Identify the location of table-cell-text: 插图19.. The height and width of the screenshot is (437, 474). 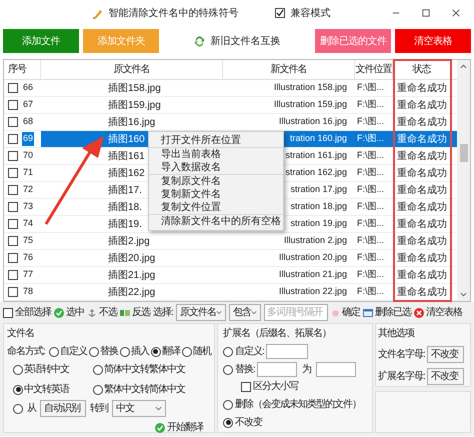
(125, 225).